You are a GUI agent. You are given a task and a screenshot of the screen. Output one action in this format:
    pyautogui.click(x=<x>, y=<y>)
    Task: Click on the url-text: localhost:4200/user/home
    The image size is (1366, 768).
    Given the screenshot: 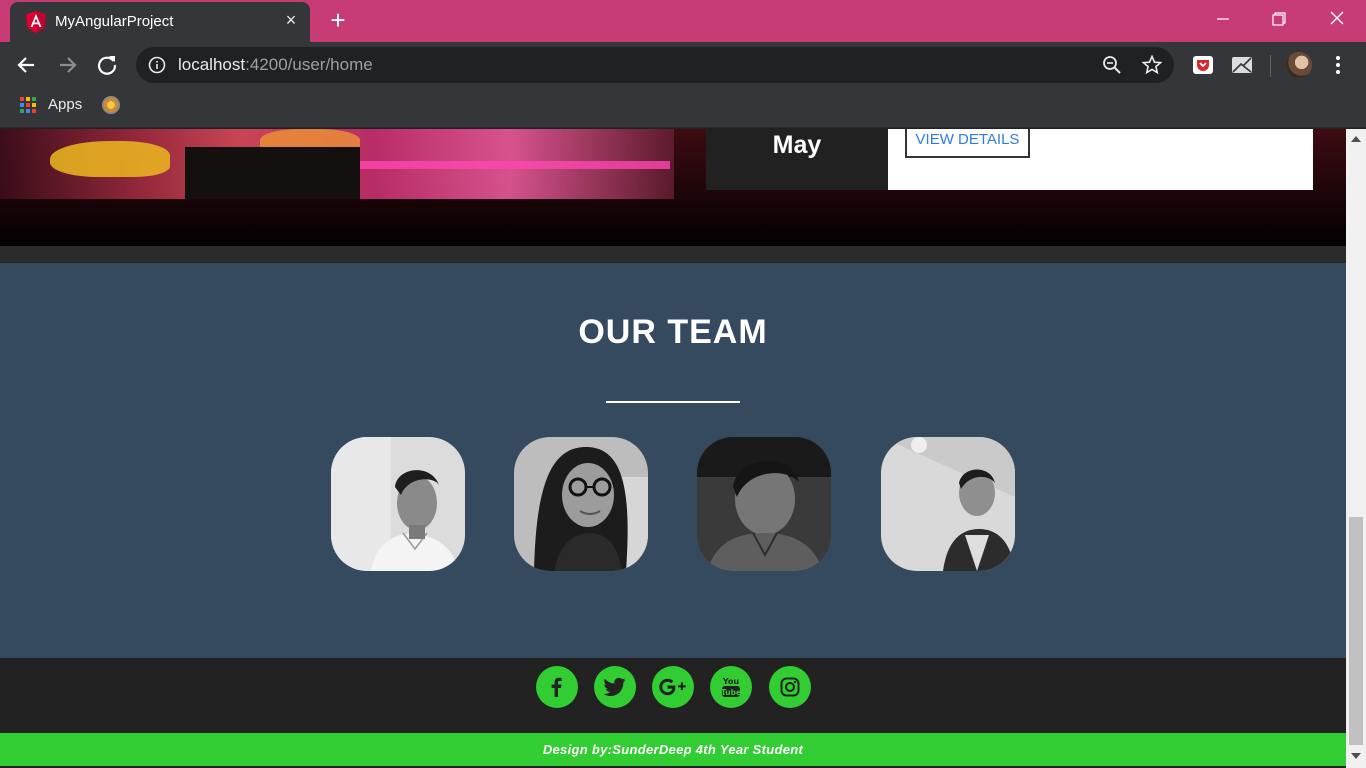 What is the action you would take?
    pyautogui.click(x=275, y=65)
    